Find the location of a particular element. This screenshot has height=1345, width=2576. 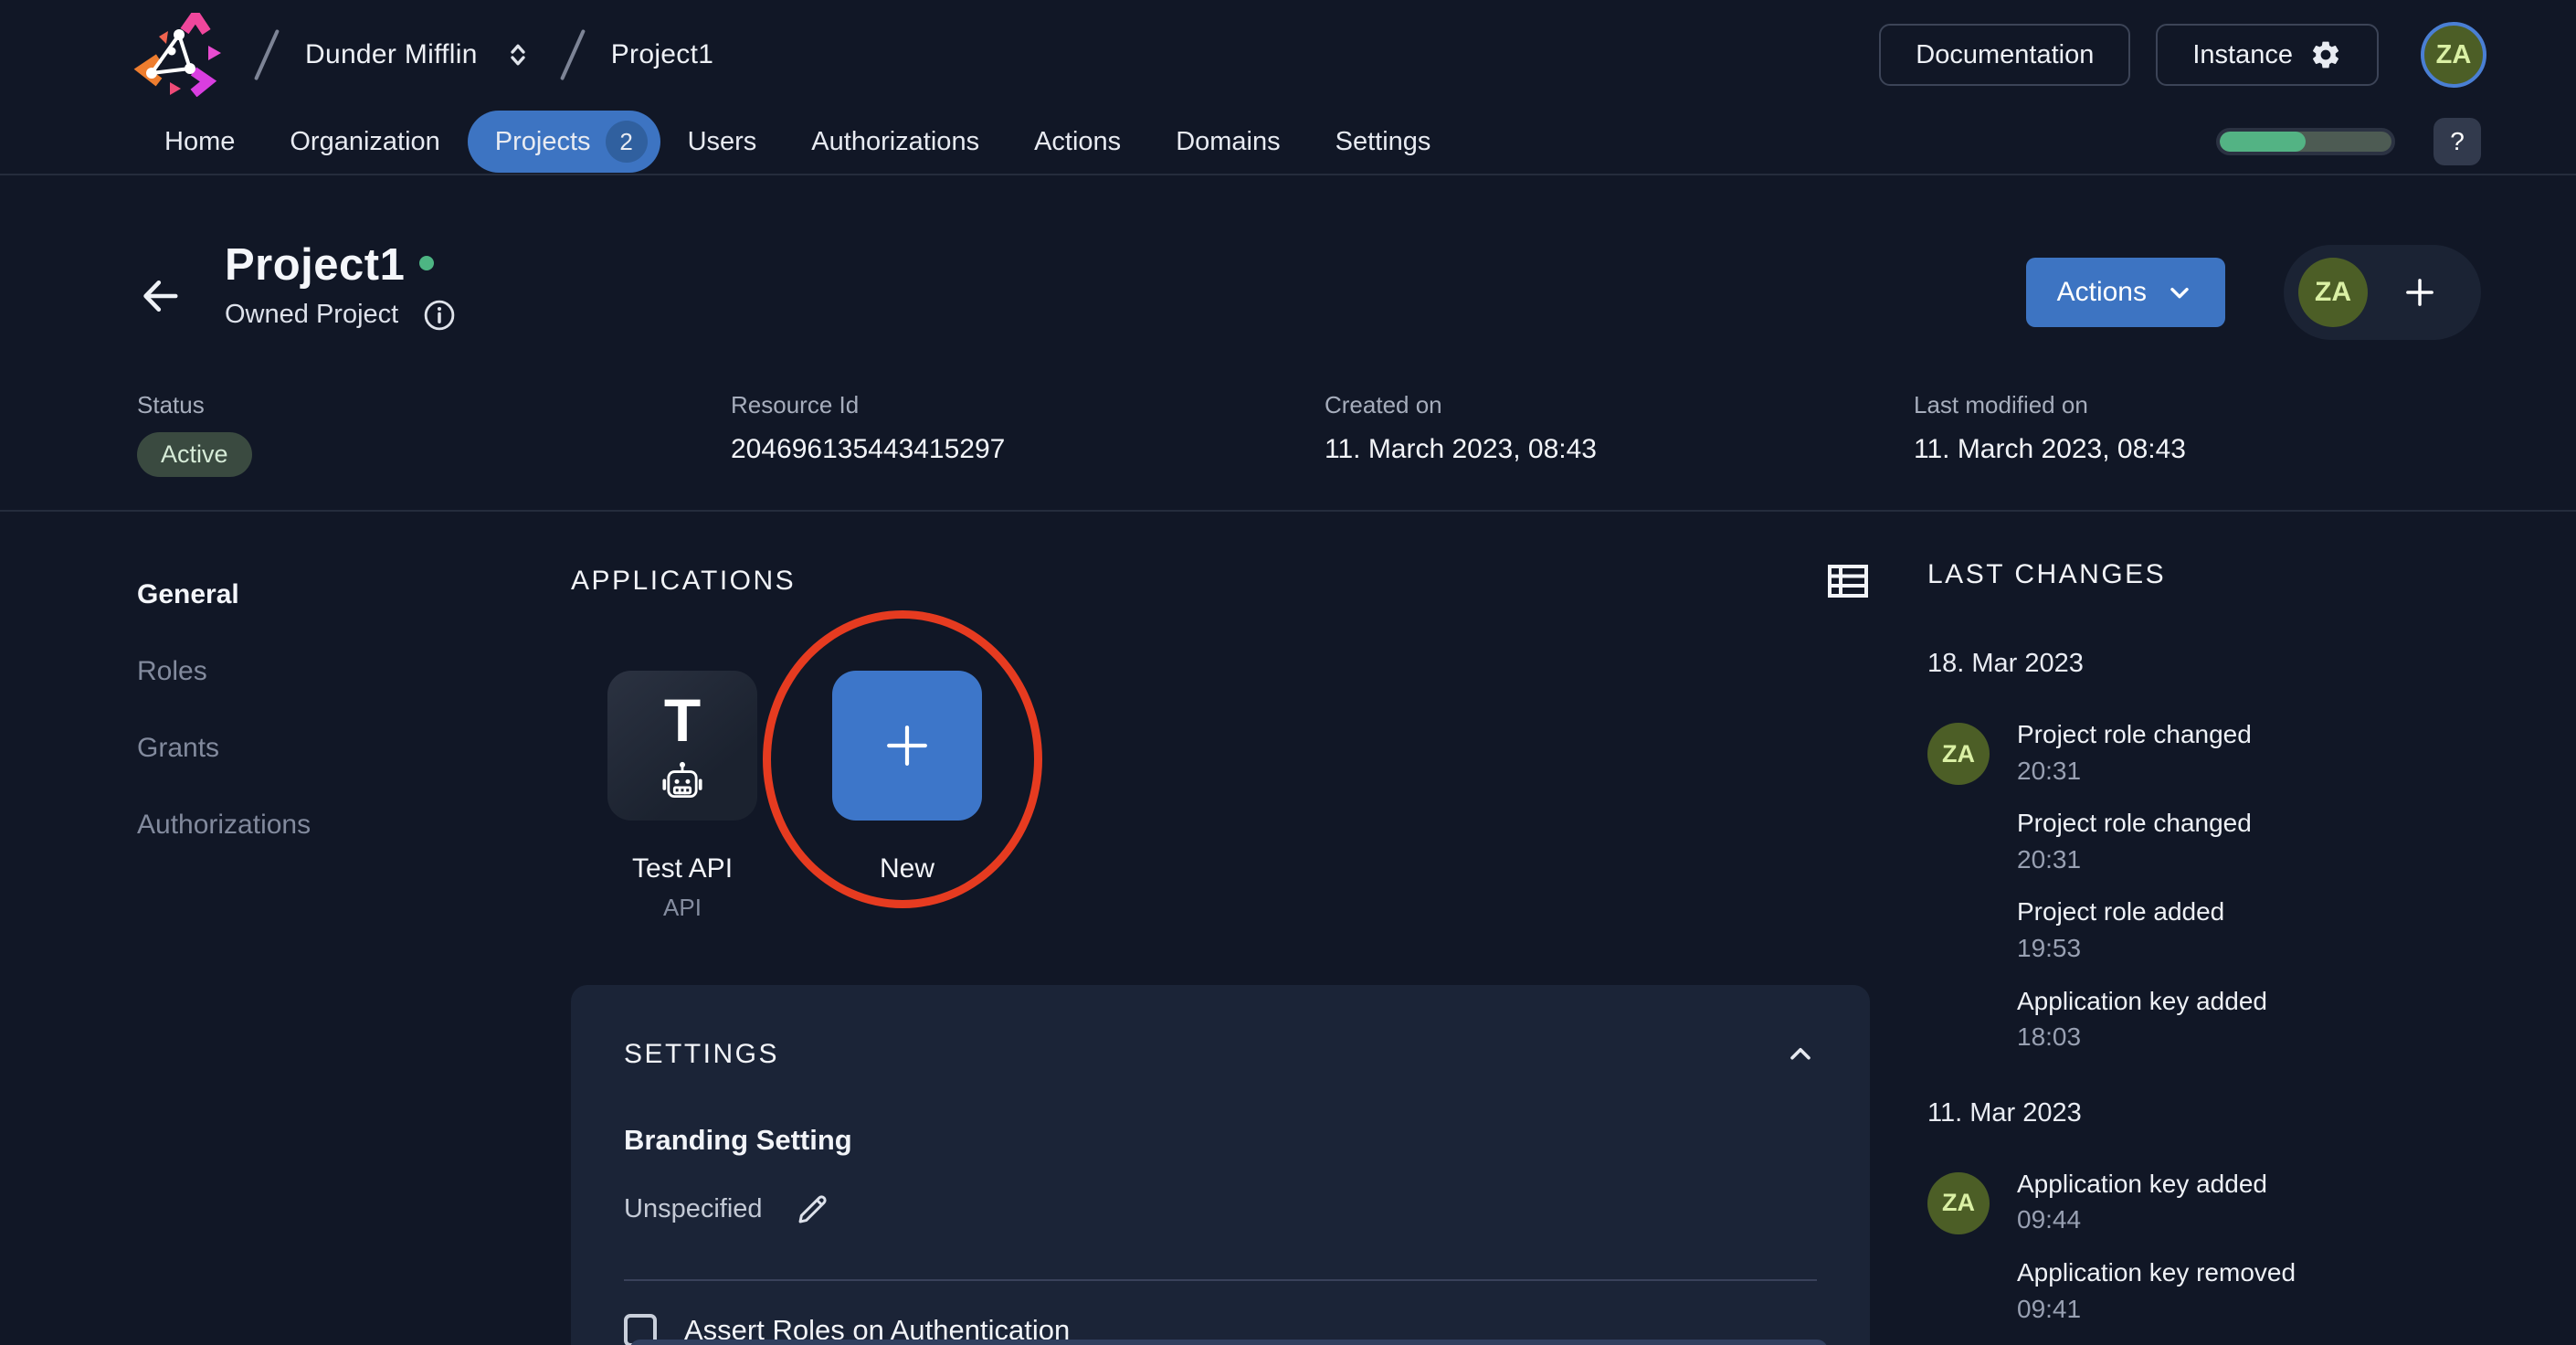

resource-id-value: 204696135443415297 is located at coordinates (868, 449).